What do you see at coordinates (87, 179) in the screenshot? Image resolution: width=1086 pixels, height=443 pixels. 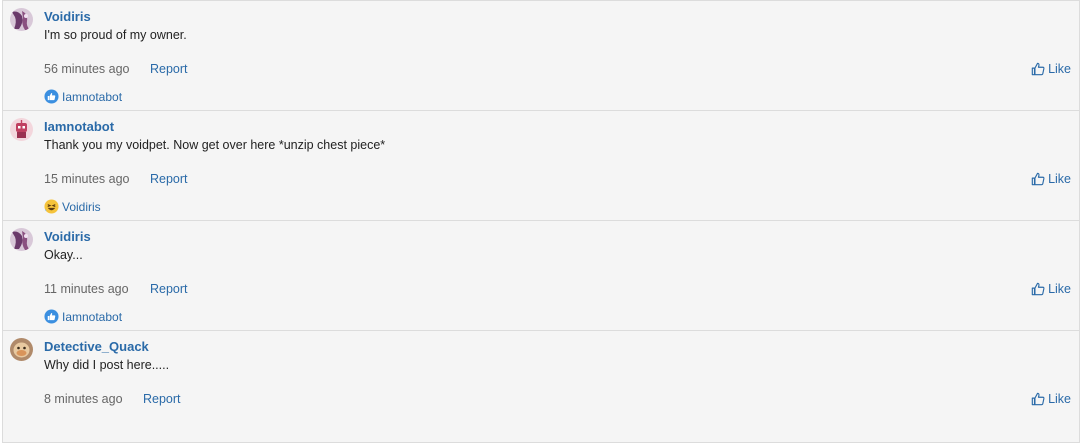 I see `comment-timestamp: 15 minutes ago` at bounding box center [87, 179].